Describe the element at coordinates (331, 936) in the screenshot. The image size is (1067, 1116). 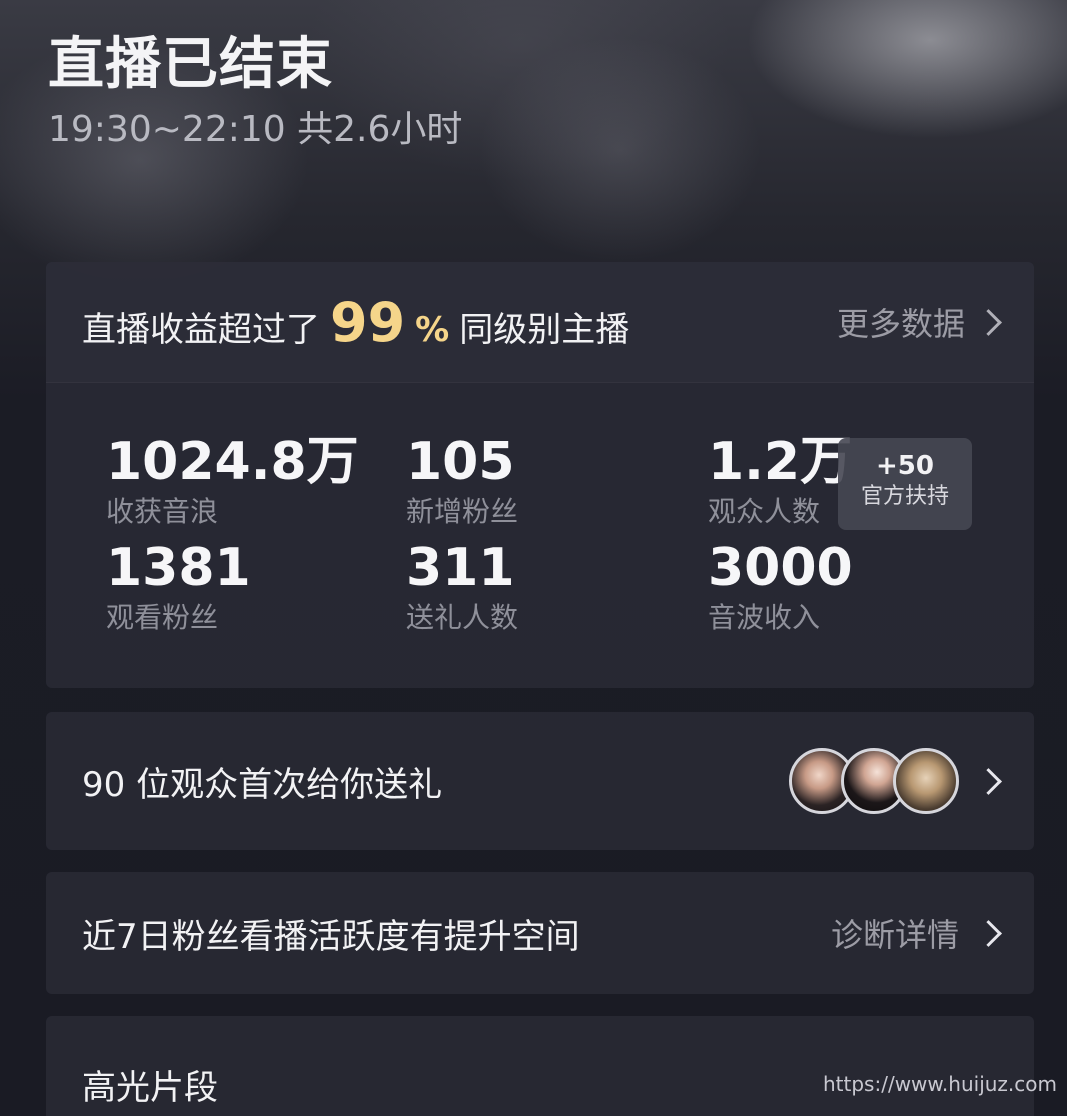
I see `fan-activity-text: 近7日粉丝看播活跃度有提升空间` at that location.